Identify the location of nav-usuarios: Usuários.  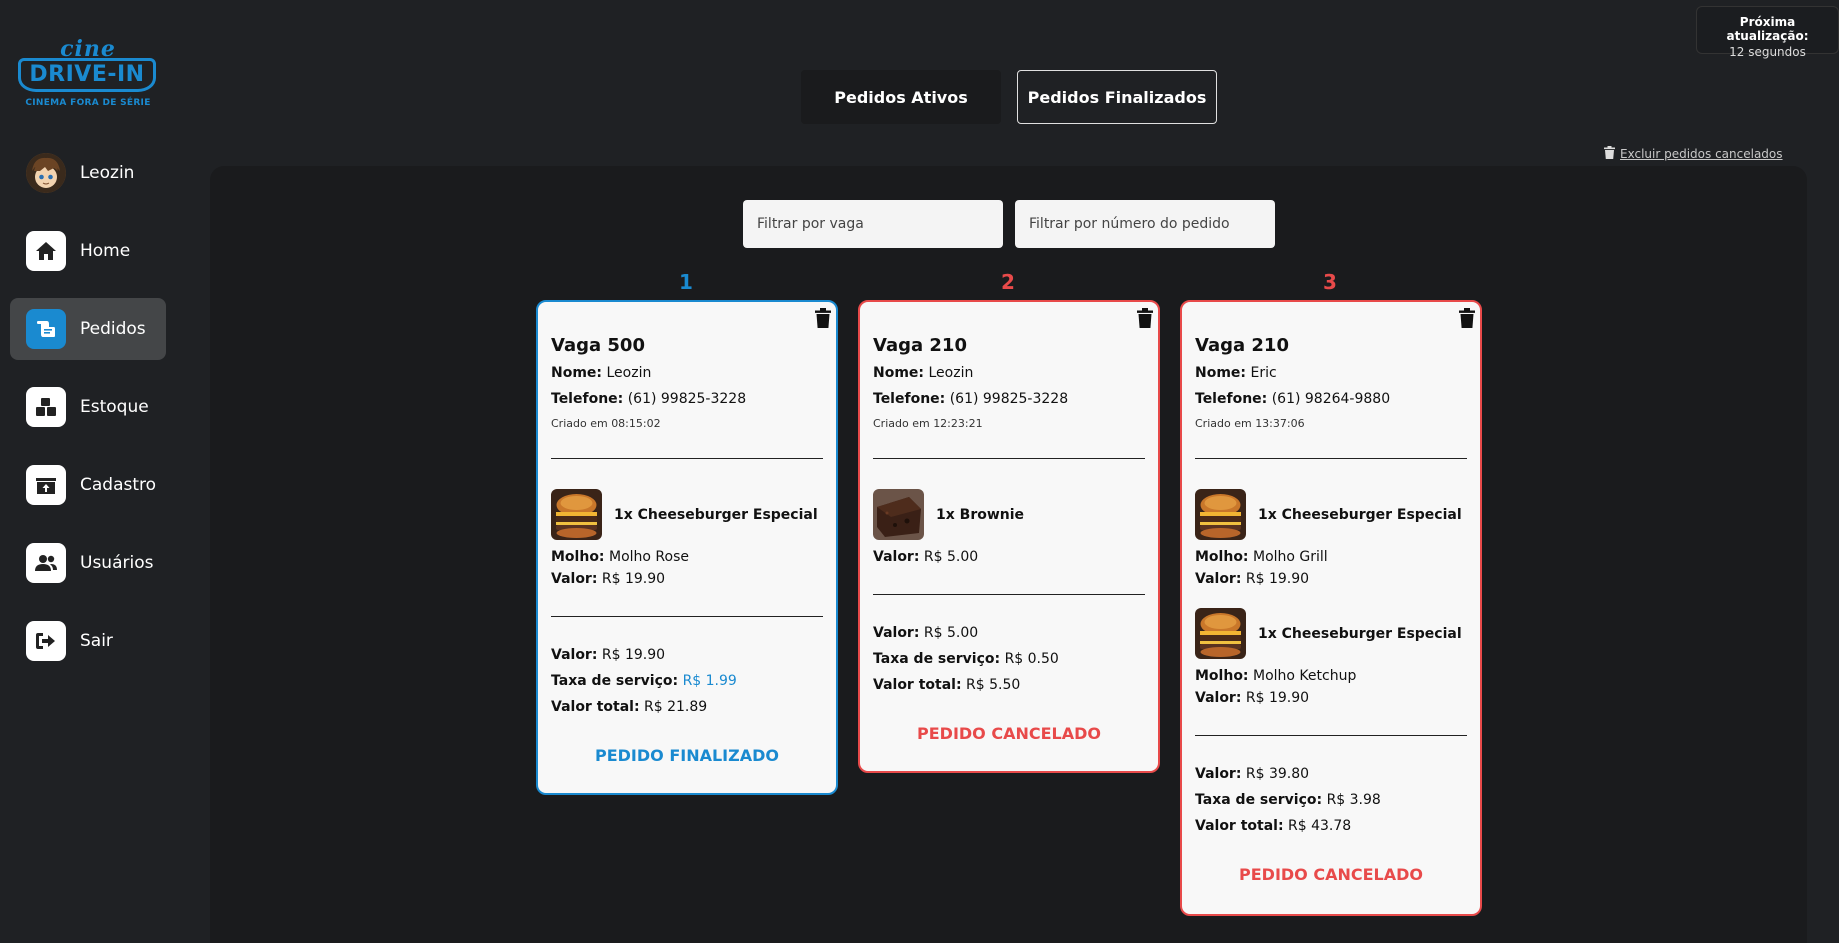
(88, 563).